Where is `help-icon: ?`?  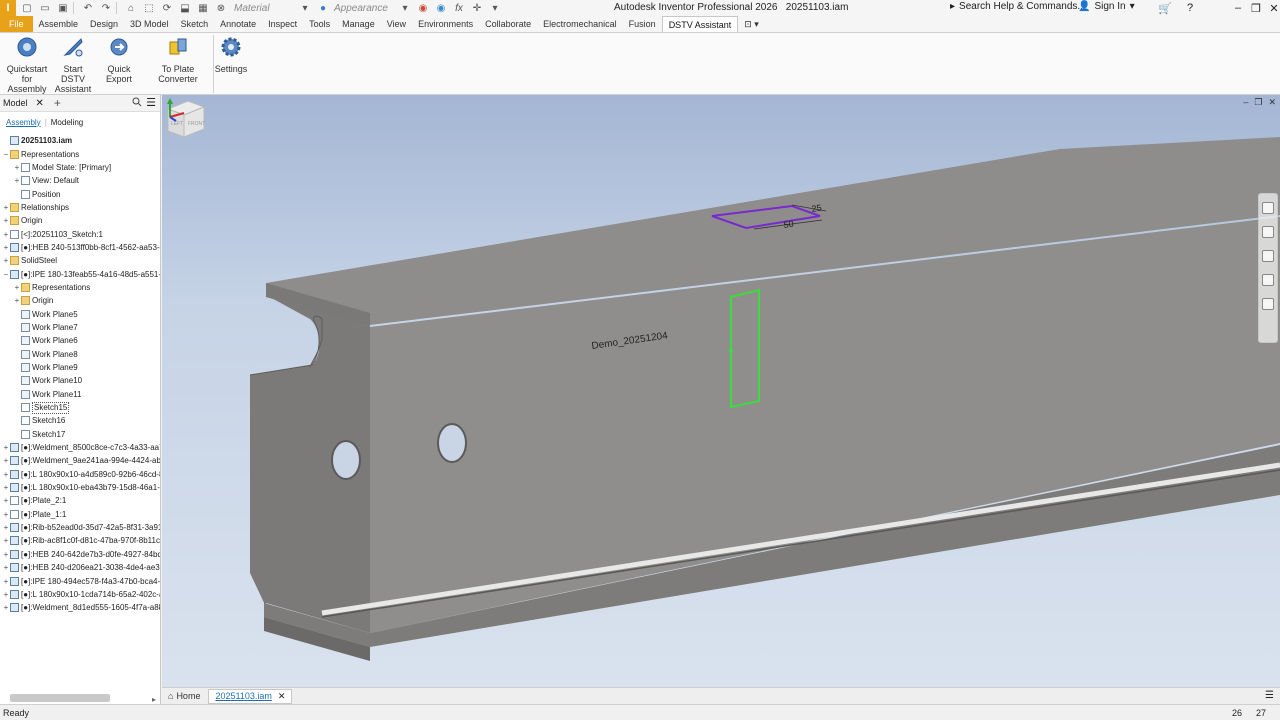
help-icon: ? is located at coordinates (1190, 8).